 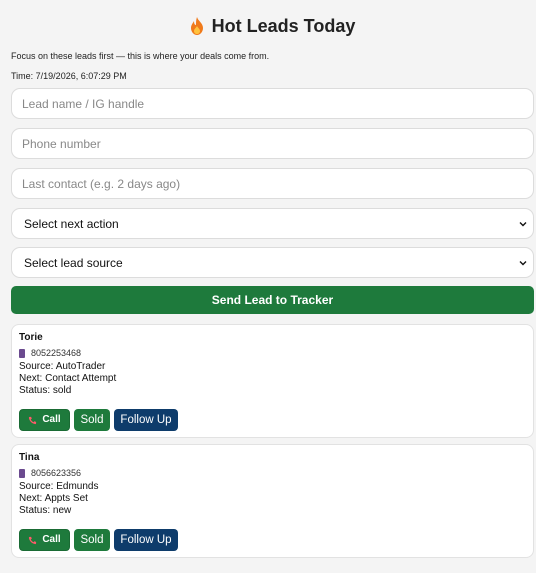 What do you see at coordinates (29, 457) in the screenshot?
I see `lead-name: Tina` at bounding box center [29, 457].